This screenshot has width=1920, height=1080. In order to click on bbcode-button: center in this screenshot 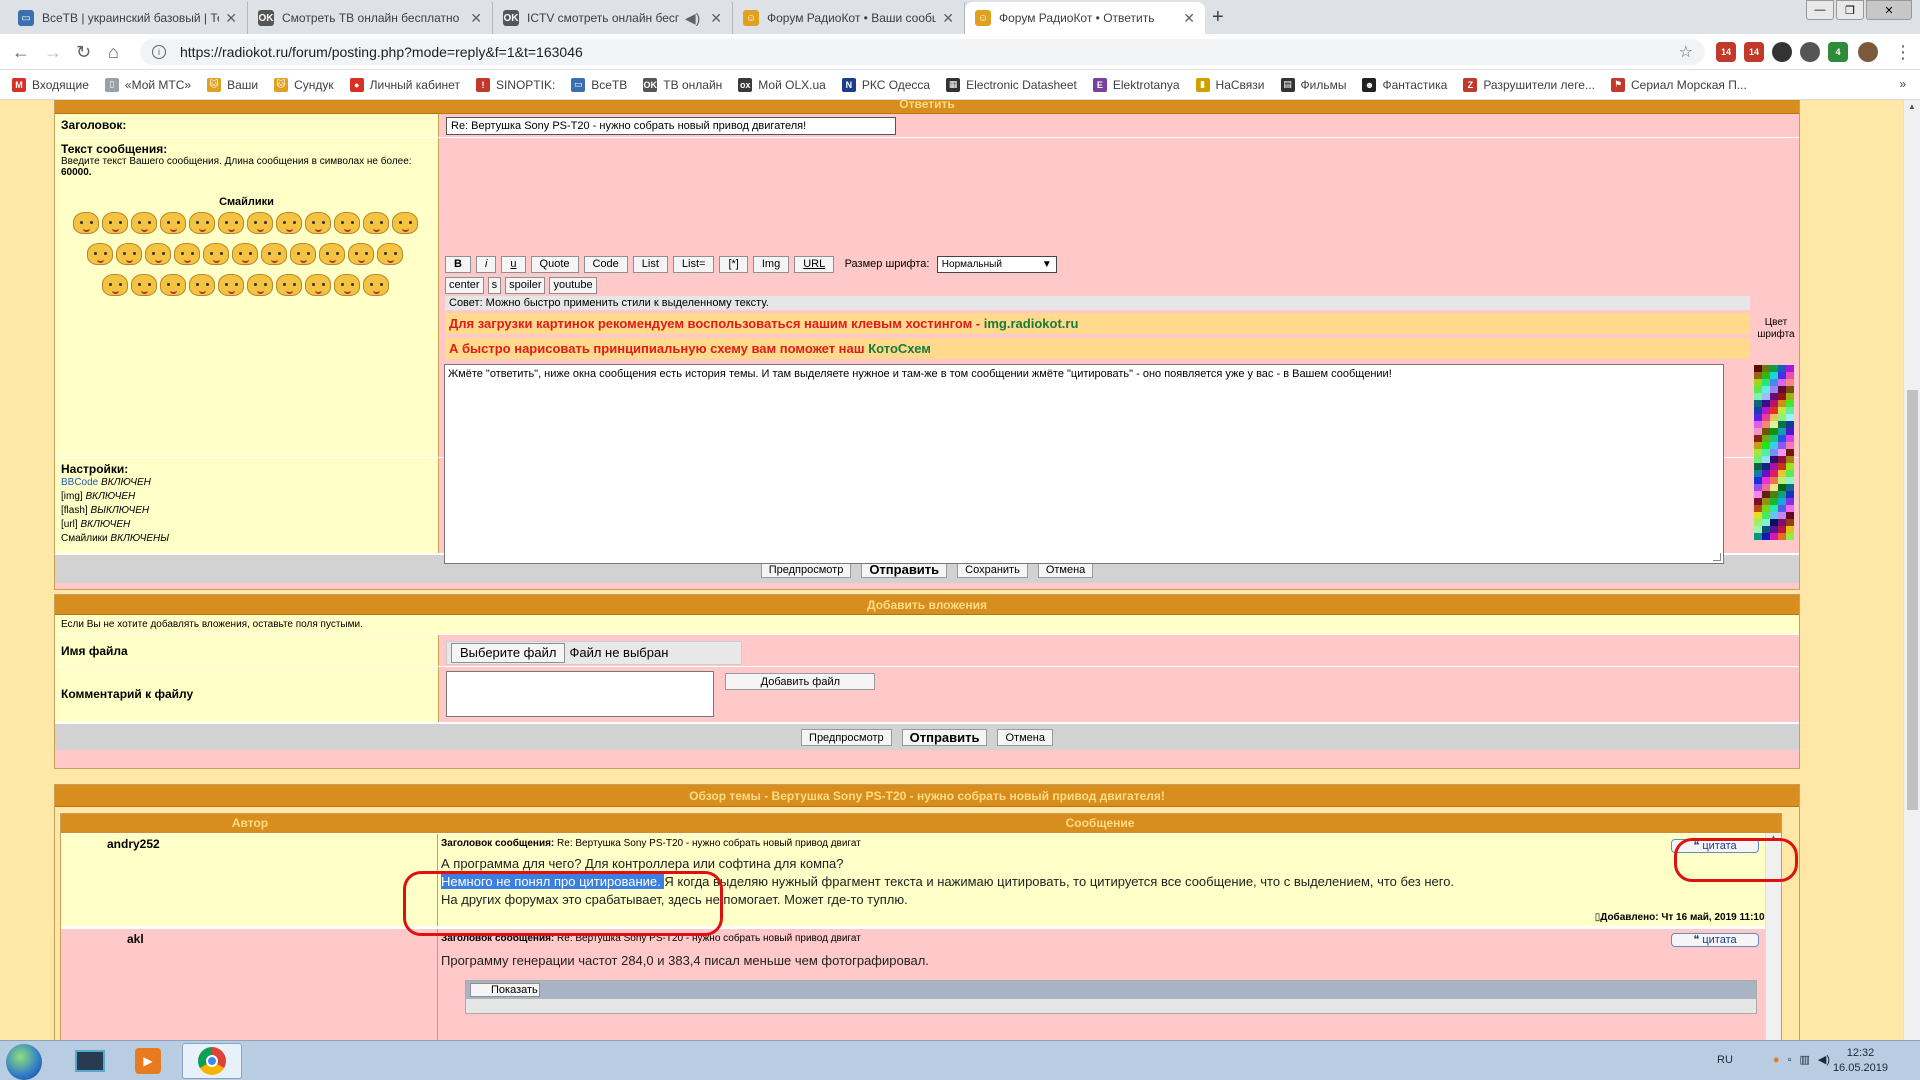, I will do `click(464, 285)`.